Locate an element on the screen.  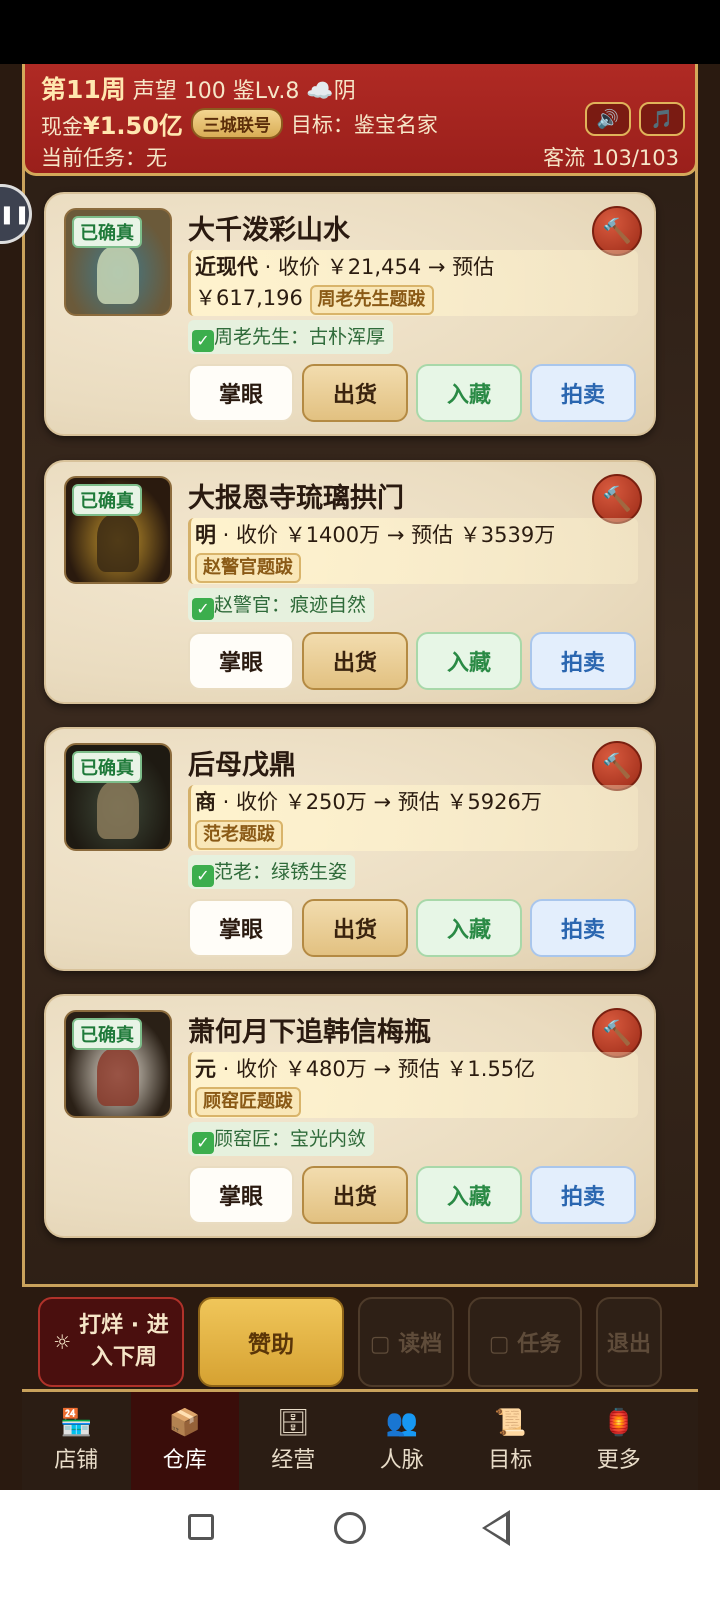
recent-apps-icon is located at coordinates (201, 1527).